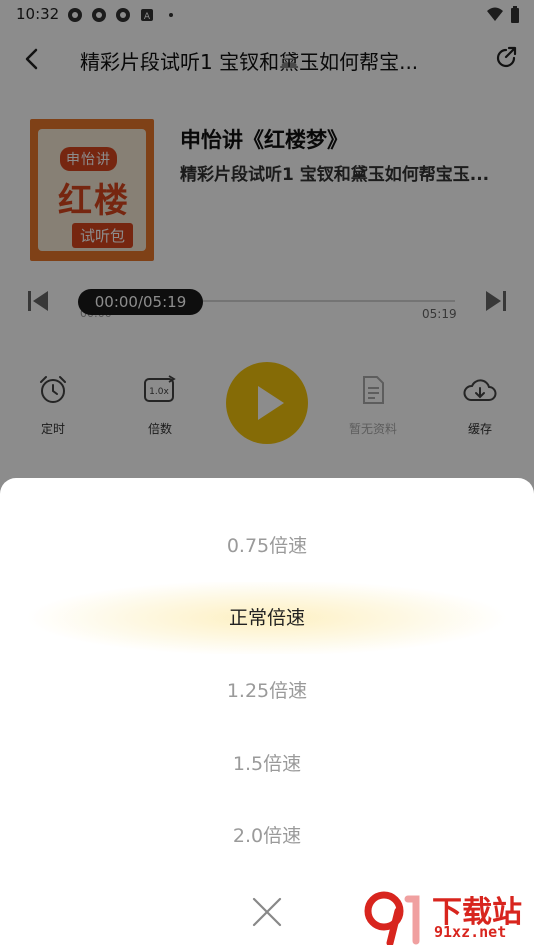 The width and height of the screenshot is (534, 950). Describe the element at coordinates (392, 918) in the screenshot. I see `watermark-logo-icon` at that location.